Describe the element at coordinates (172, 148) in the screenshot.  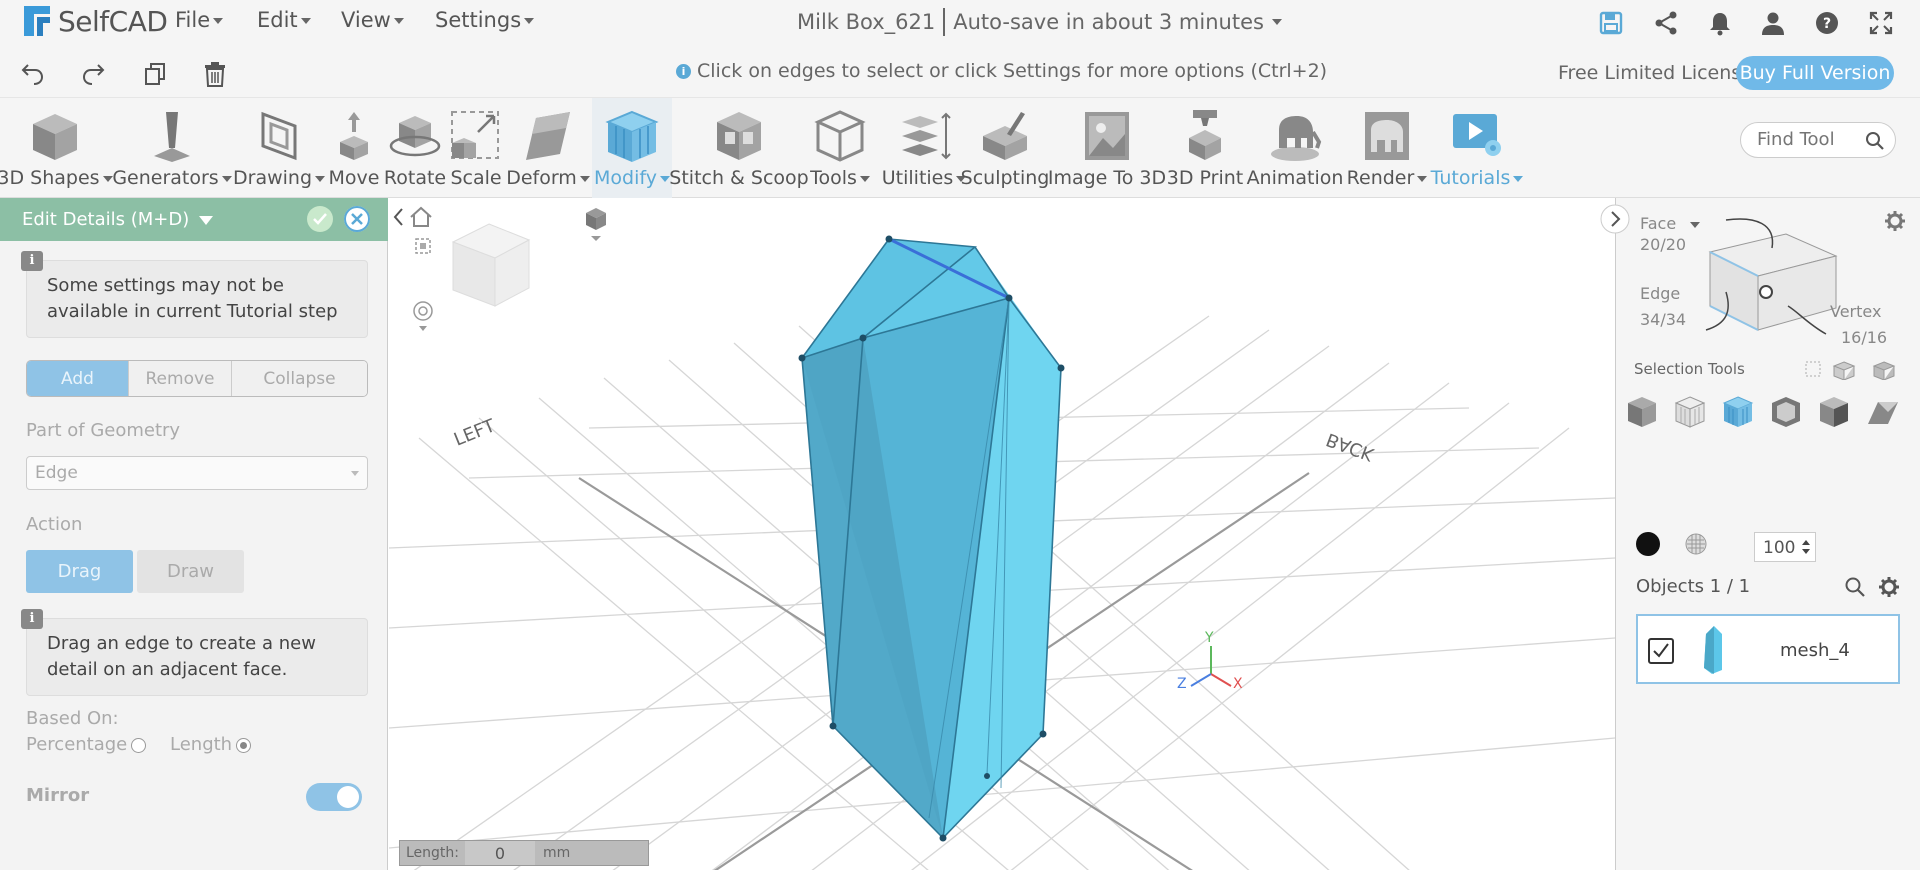
I see `tool-generators: Generators` at that location.